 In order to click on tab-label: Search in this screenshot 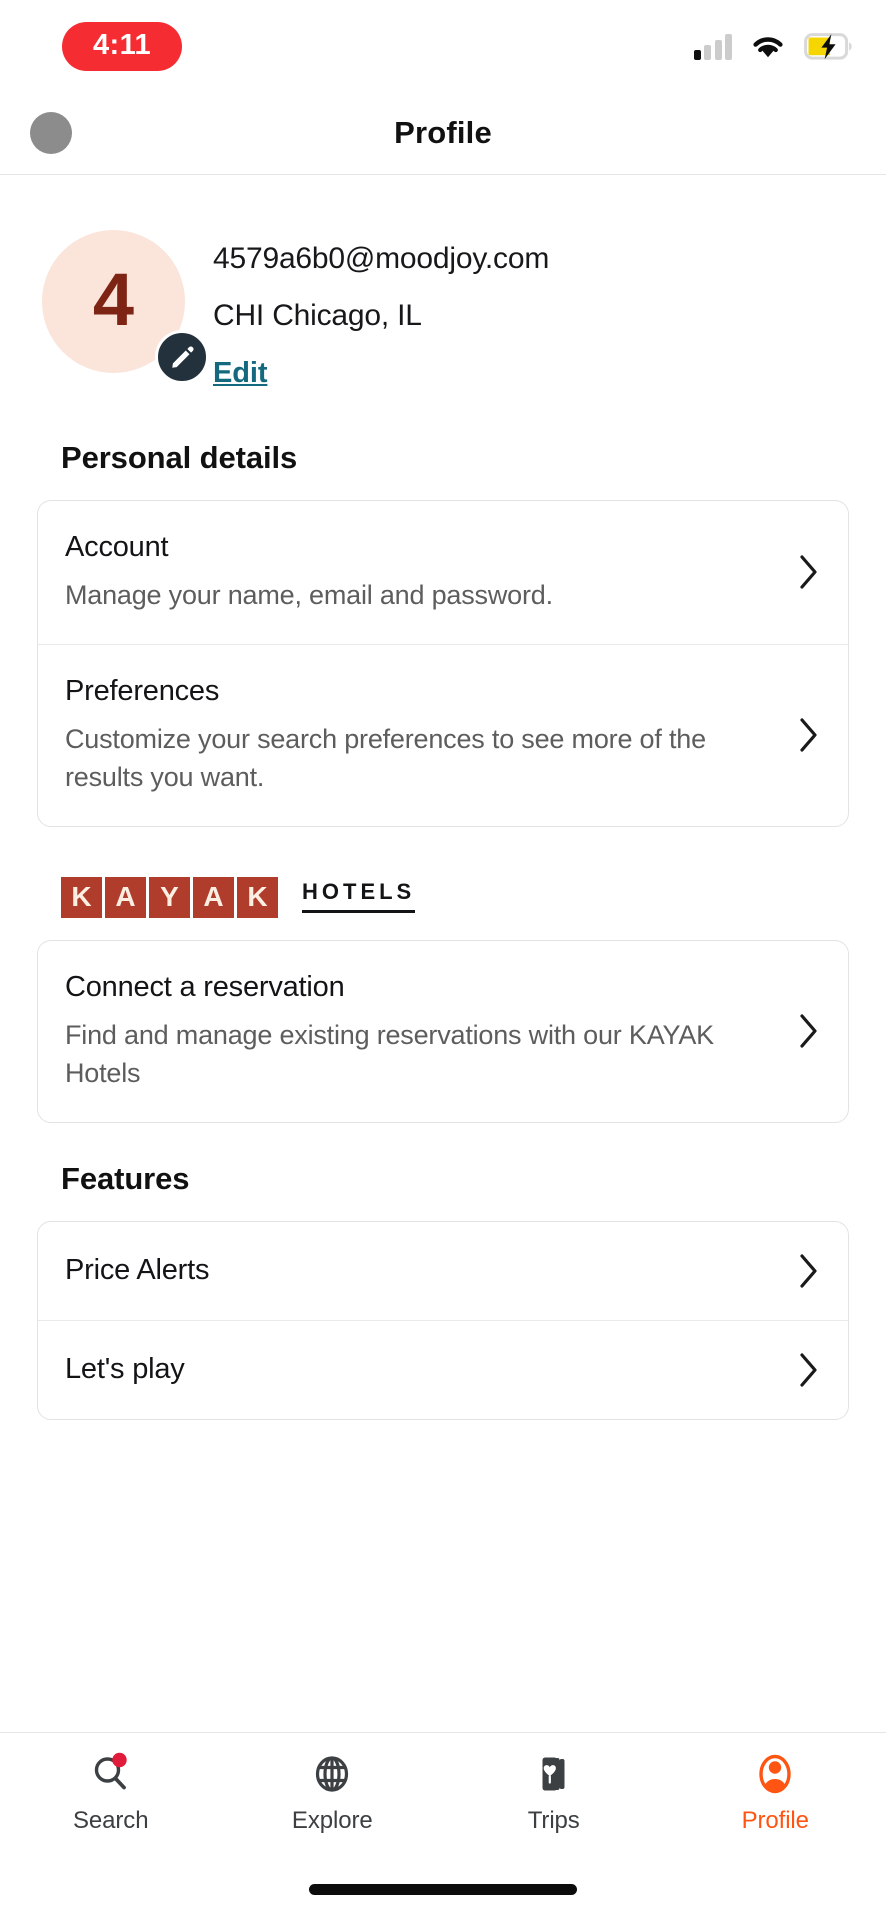, I will do `click(111, 1820)`.